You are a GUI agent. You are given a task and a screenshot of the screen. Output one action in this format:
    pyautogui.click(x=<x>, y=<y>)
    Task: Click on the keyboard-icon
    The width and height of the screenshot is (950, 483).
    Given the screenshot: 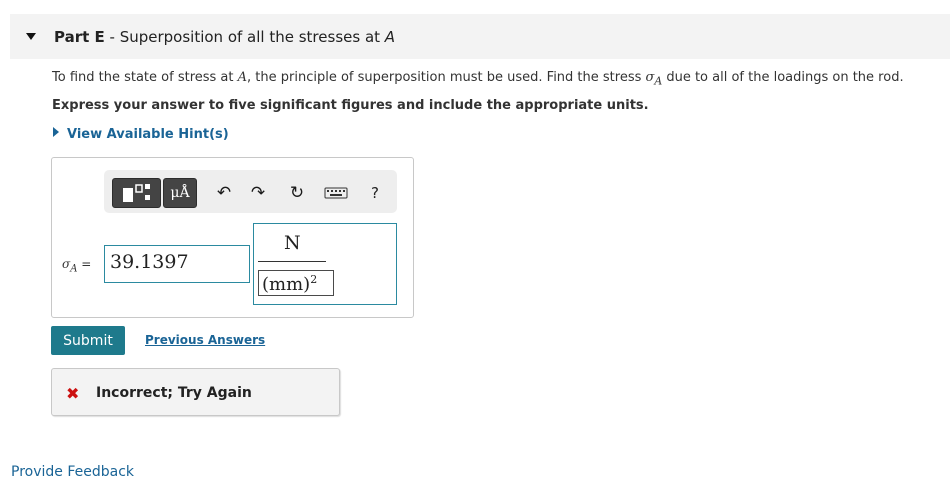 What is the action you would take?
    pyautogui.click(x=336, y=193)
    